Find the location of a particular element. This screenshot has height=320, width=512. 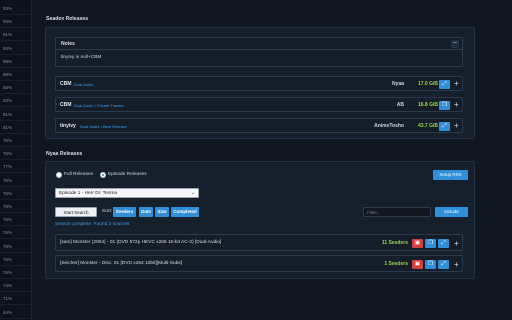

progress-percent: 90% is located at coordinates (15, 48).